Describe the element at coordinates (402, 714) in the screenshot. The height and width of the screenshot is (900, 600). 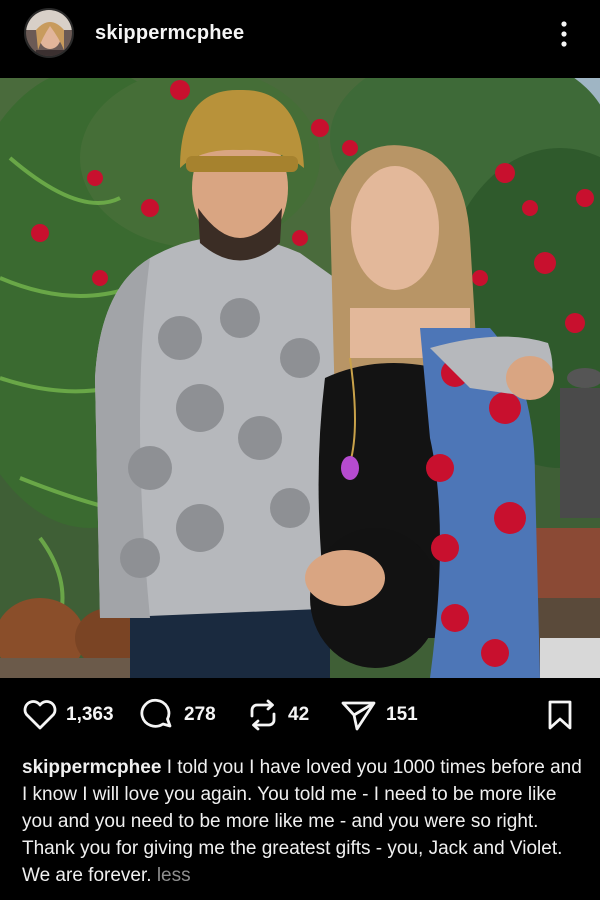
I see `shares-count: 151` at that location.